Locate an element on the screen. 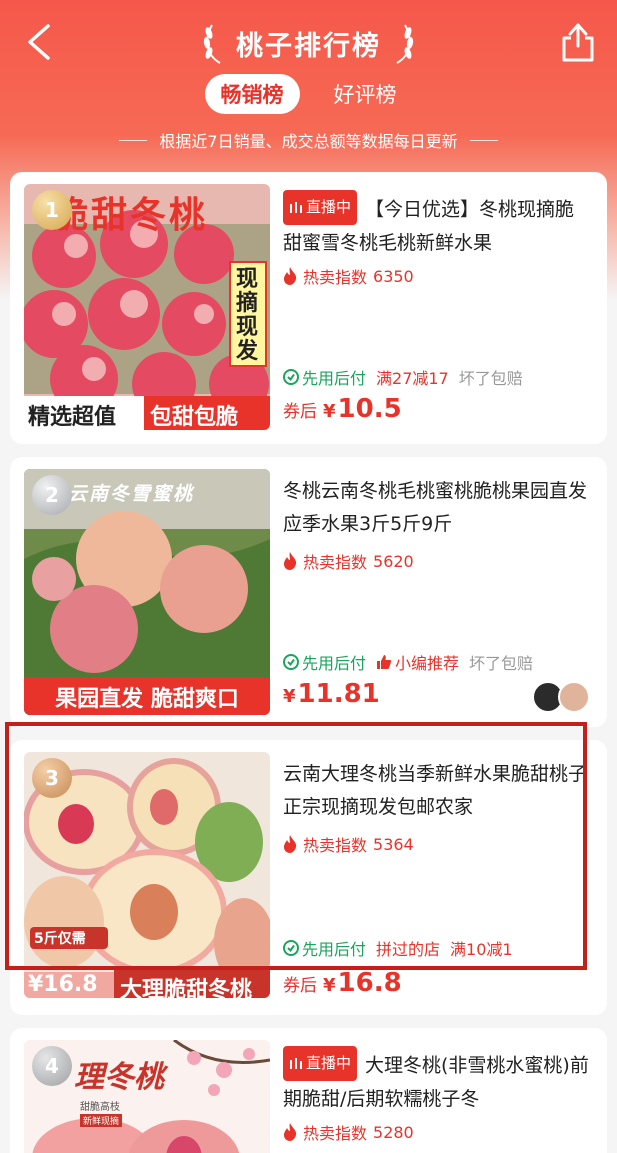  hot-index: 热卖指数 5364 is located at coordinates (438, 844).